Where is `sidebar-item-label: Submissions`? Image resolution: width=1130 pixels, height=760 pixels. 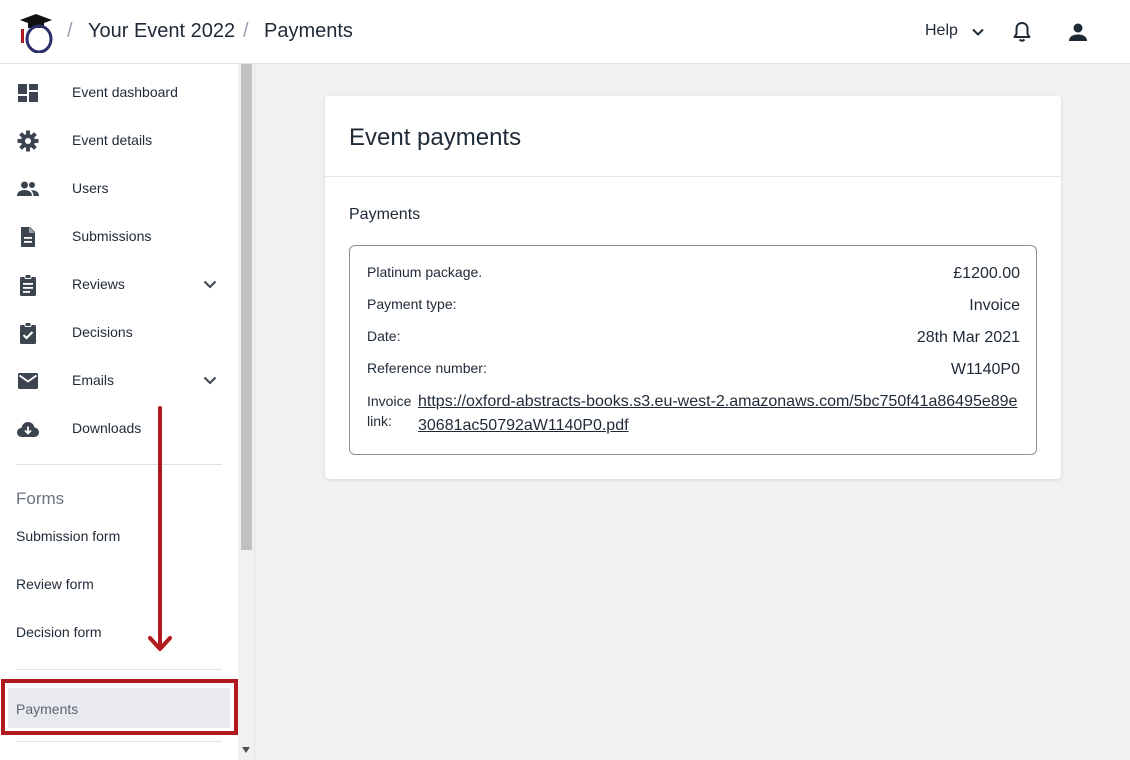 sidebar-item-label: Submissions is located at coordinates (112, 236).